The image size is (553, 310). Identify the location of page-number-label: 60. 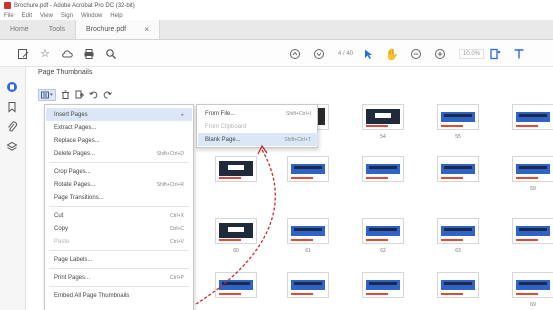
(236, 251).